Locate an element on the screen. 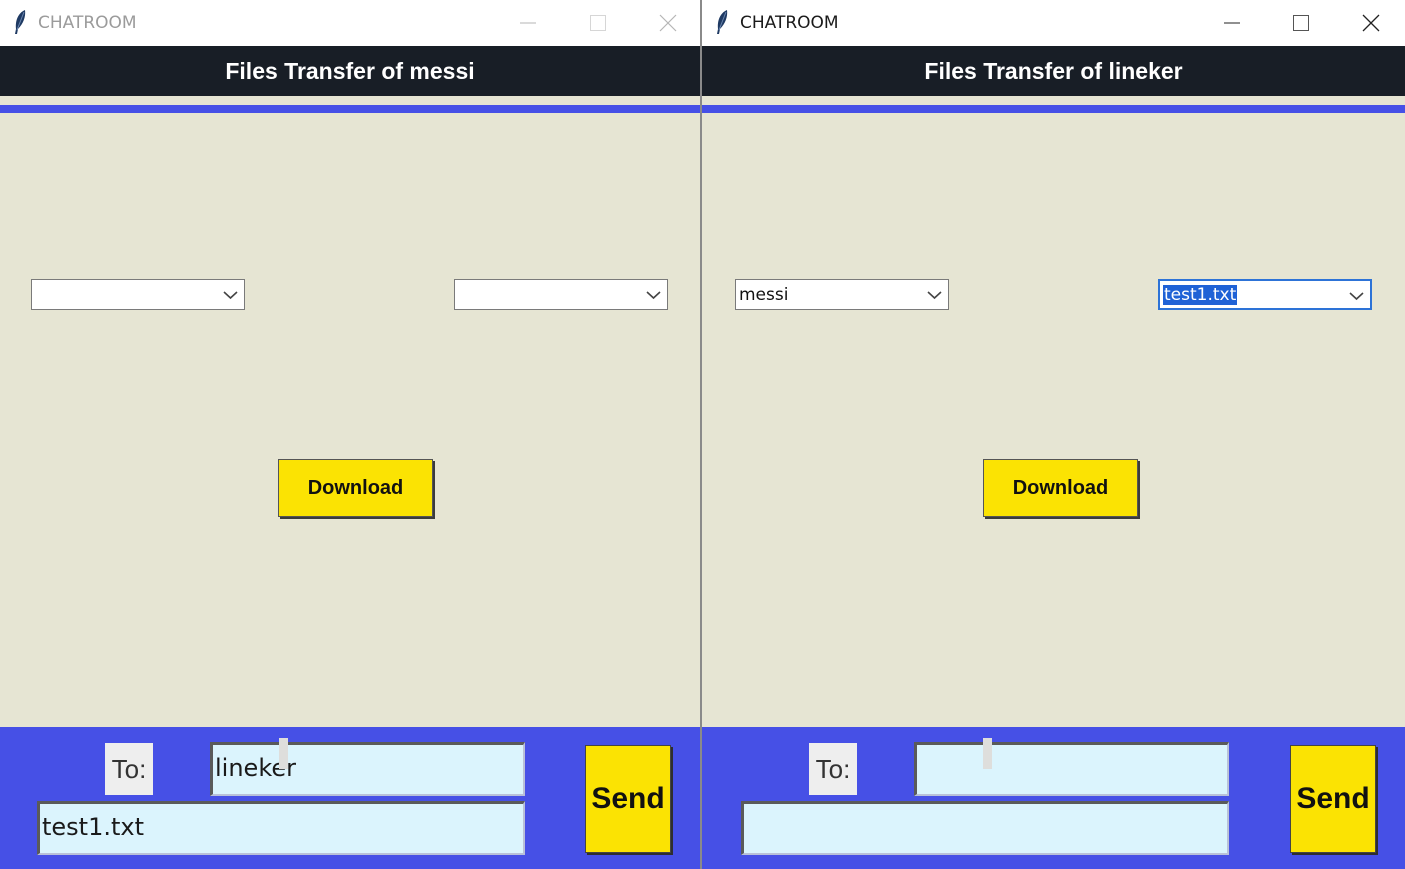 The image size is (1405, 869). message-input-value: test1.txt is located at coordinates (93, 827).